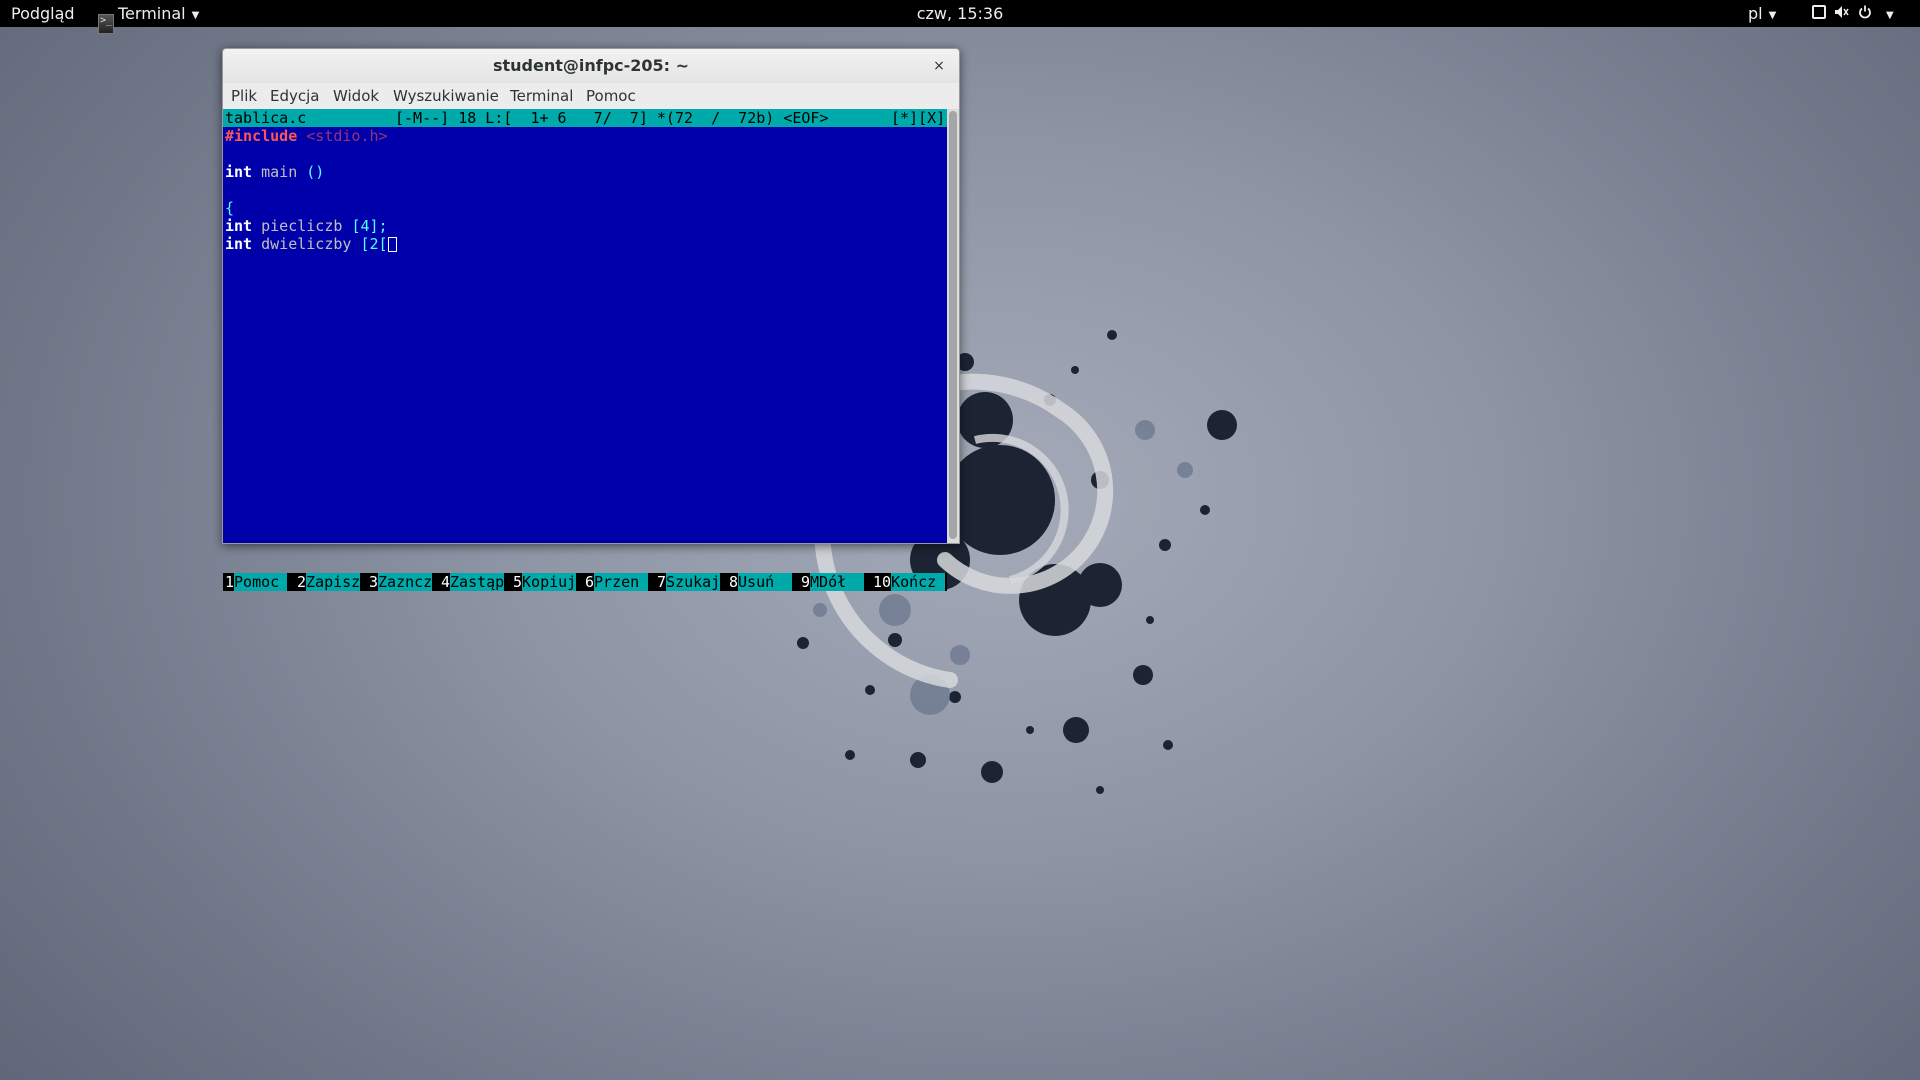 This screenshot has height=1080, width=1920. Describe the element at coordinates (471, 582) in the screenshot. I see `fkey-4: 4Zastąp` at that location.